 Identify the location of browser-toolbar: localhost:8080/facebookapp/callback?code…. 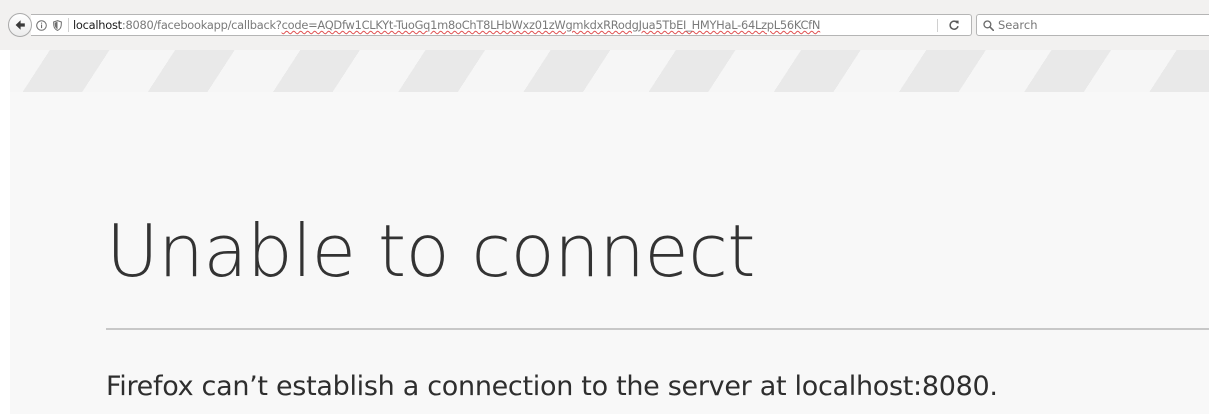
(604, 25).